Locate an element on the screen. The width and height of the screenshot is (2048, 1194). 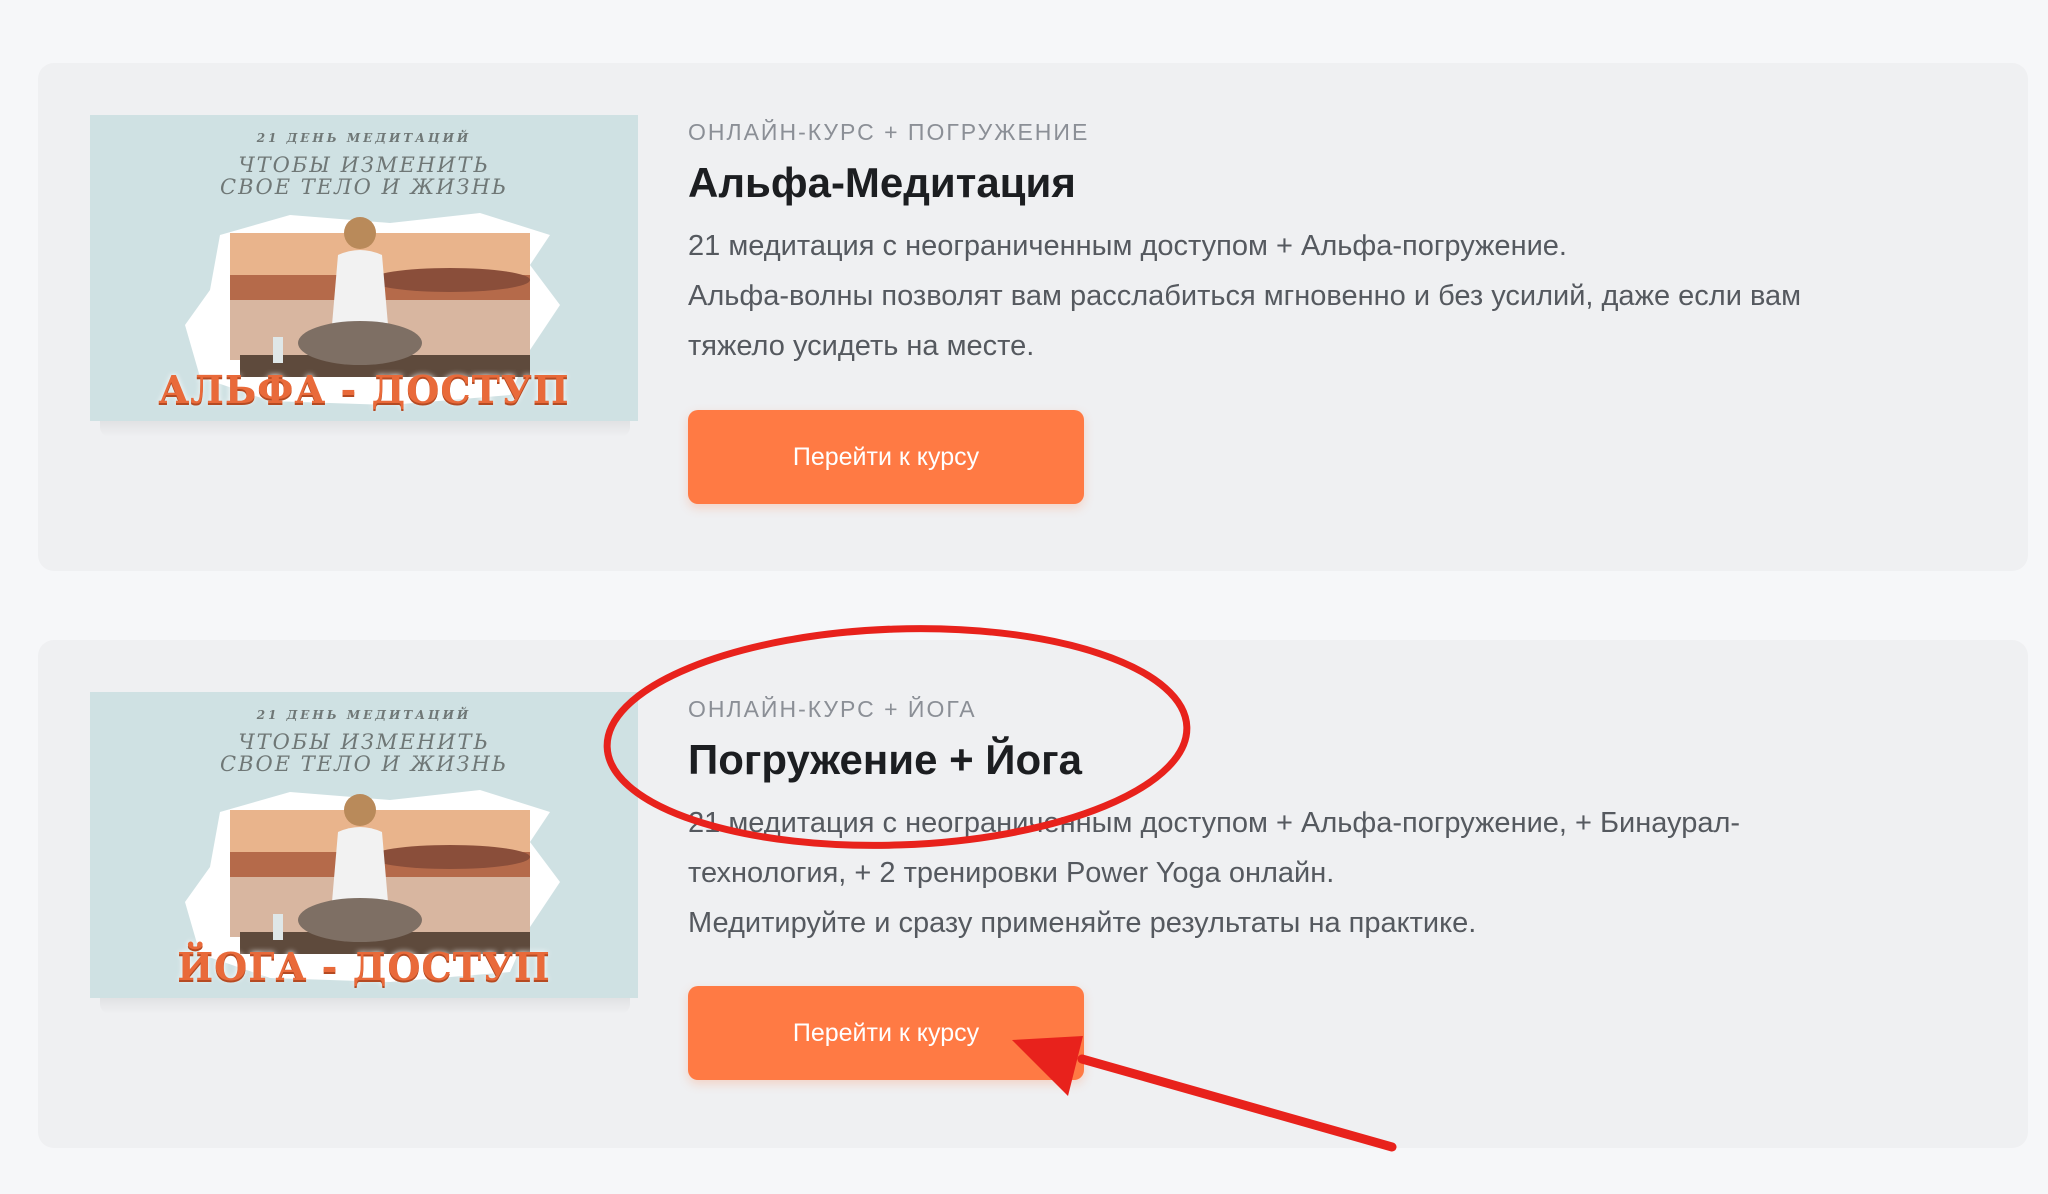
course-title: Погружение + Йога is located at coordinates (1338, 760).